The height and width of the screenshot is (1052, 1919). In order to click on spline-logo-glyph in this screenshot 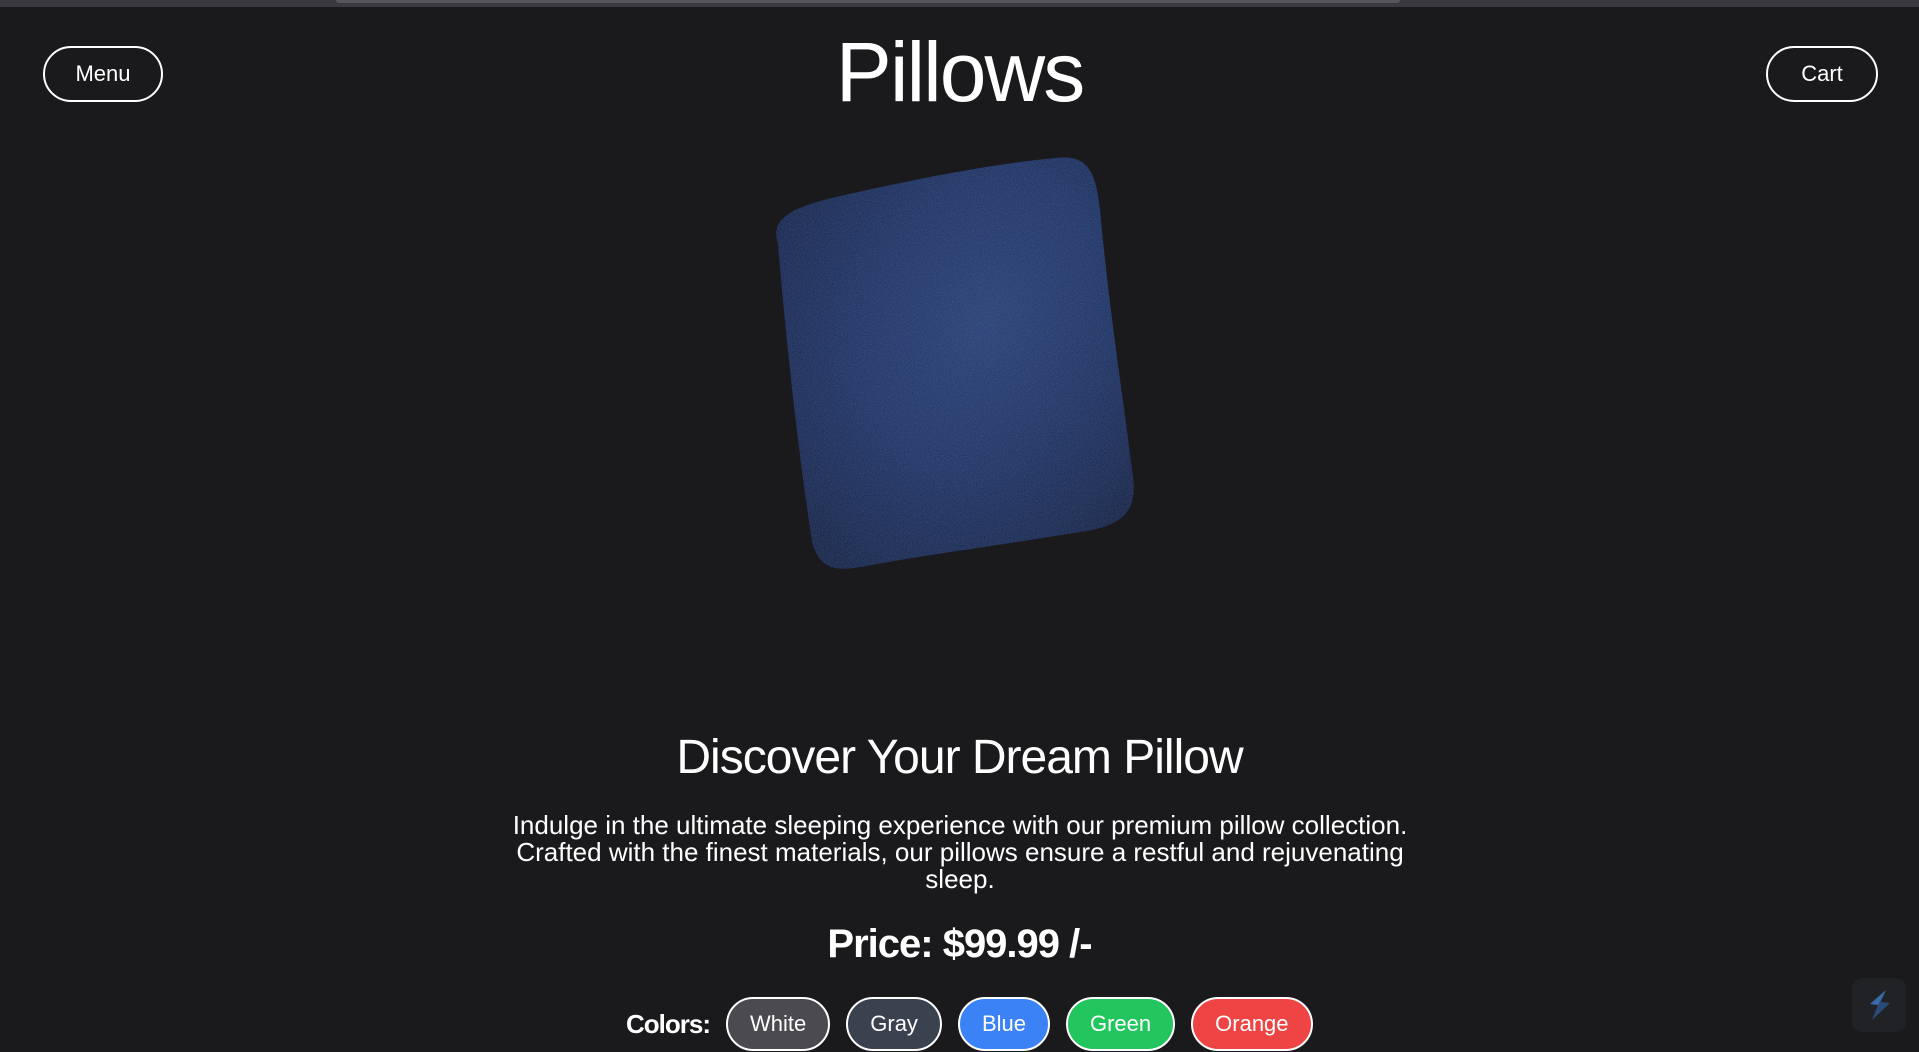, I will do `click(1880, 1005)`.